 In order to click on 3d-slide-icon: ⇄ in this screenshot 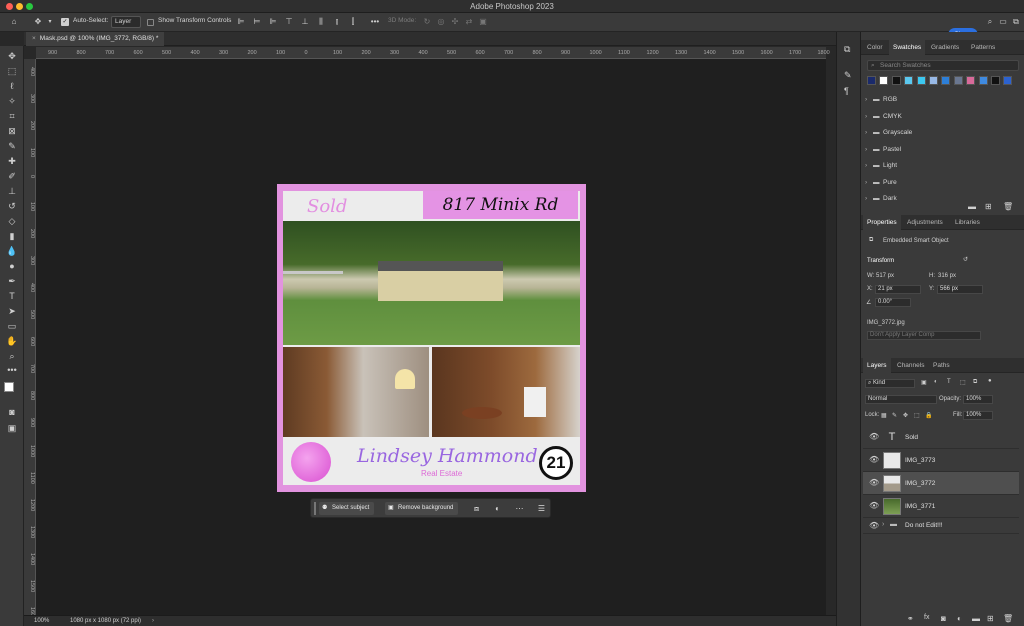, I will do `click(469, 22)`.